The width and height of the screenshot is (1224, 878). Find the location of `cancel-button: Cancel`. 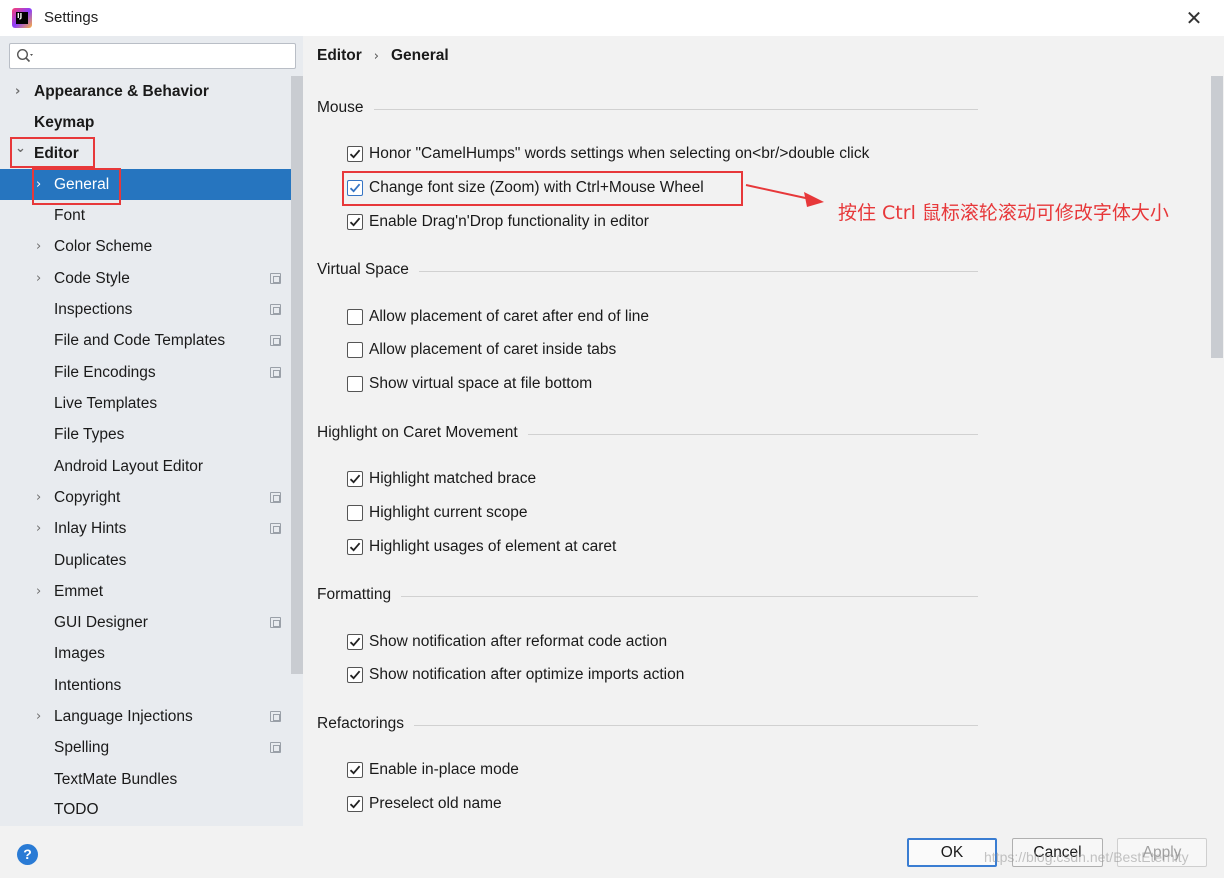

cancel-button: Cancel is located at coordinates (1057, 852).